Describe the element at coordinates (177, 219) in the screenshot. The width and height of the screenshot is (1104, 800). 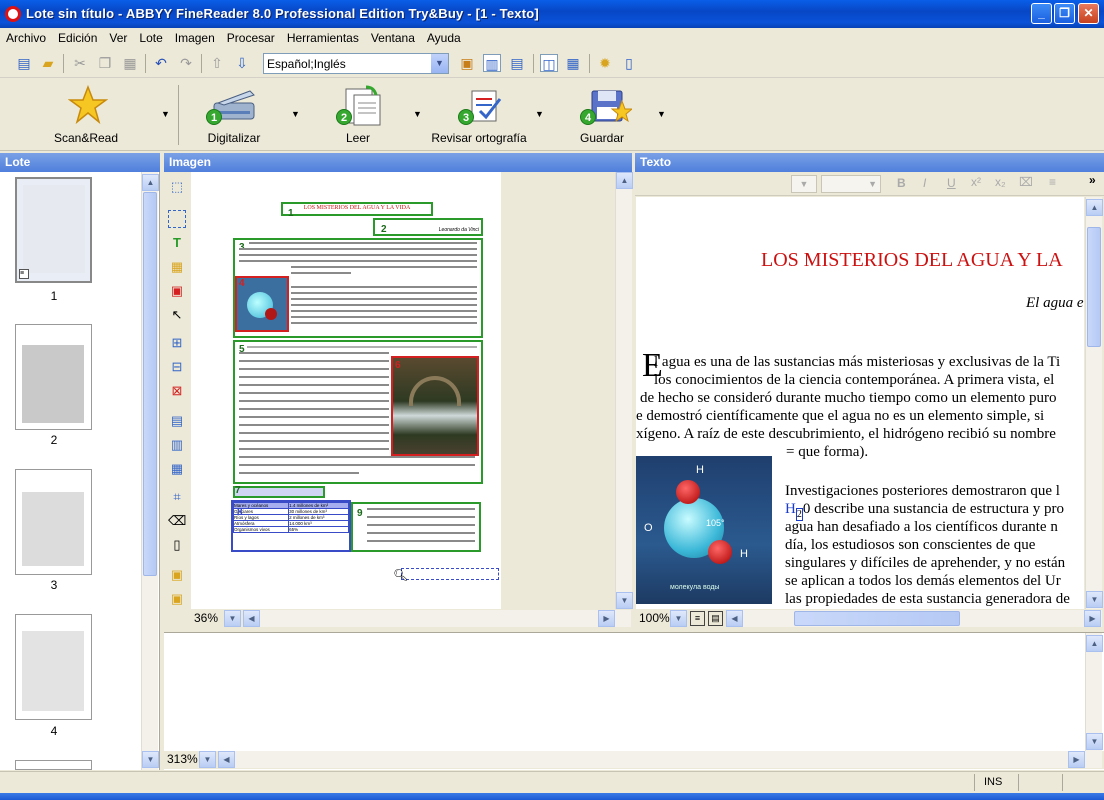
I see `select-area-icon` at that location.